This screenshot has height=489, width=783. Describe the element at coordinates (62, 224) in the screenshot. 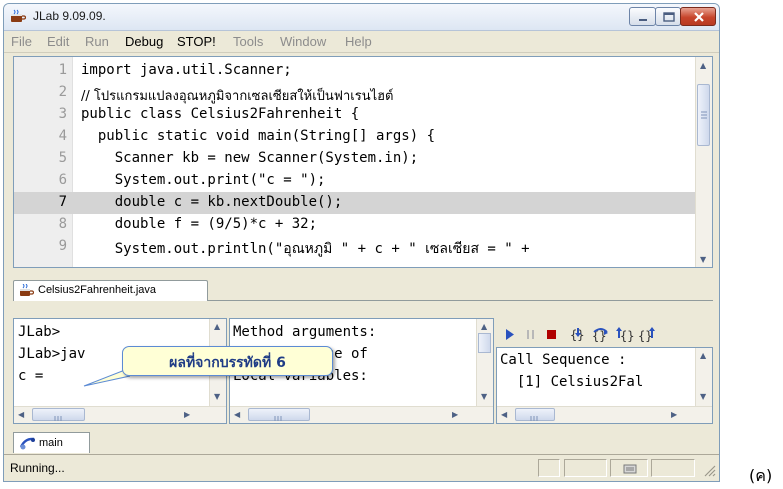

I see `line-number: 8` at that location.